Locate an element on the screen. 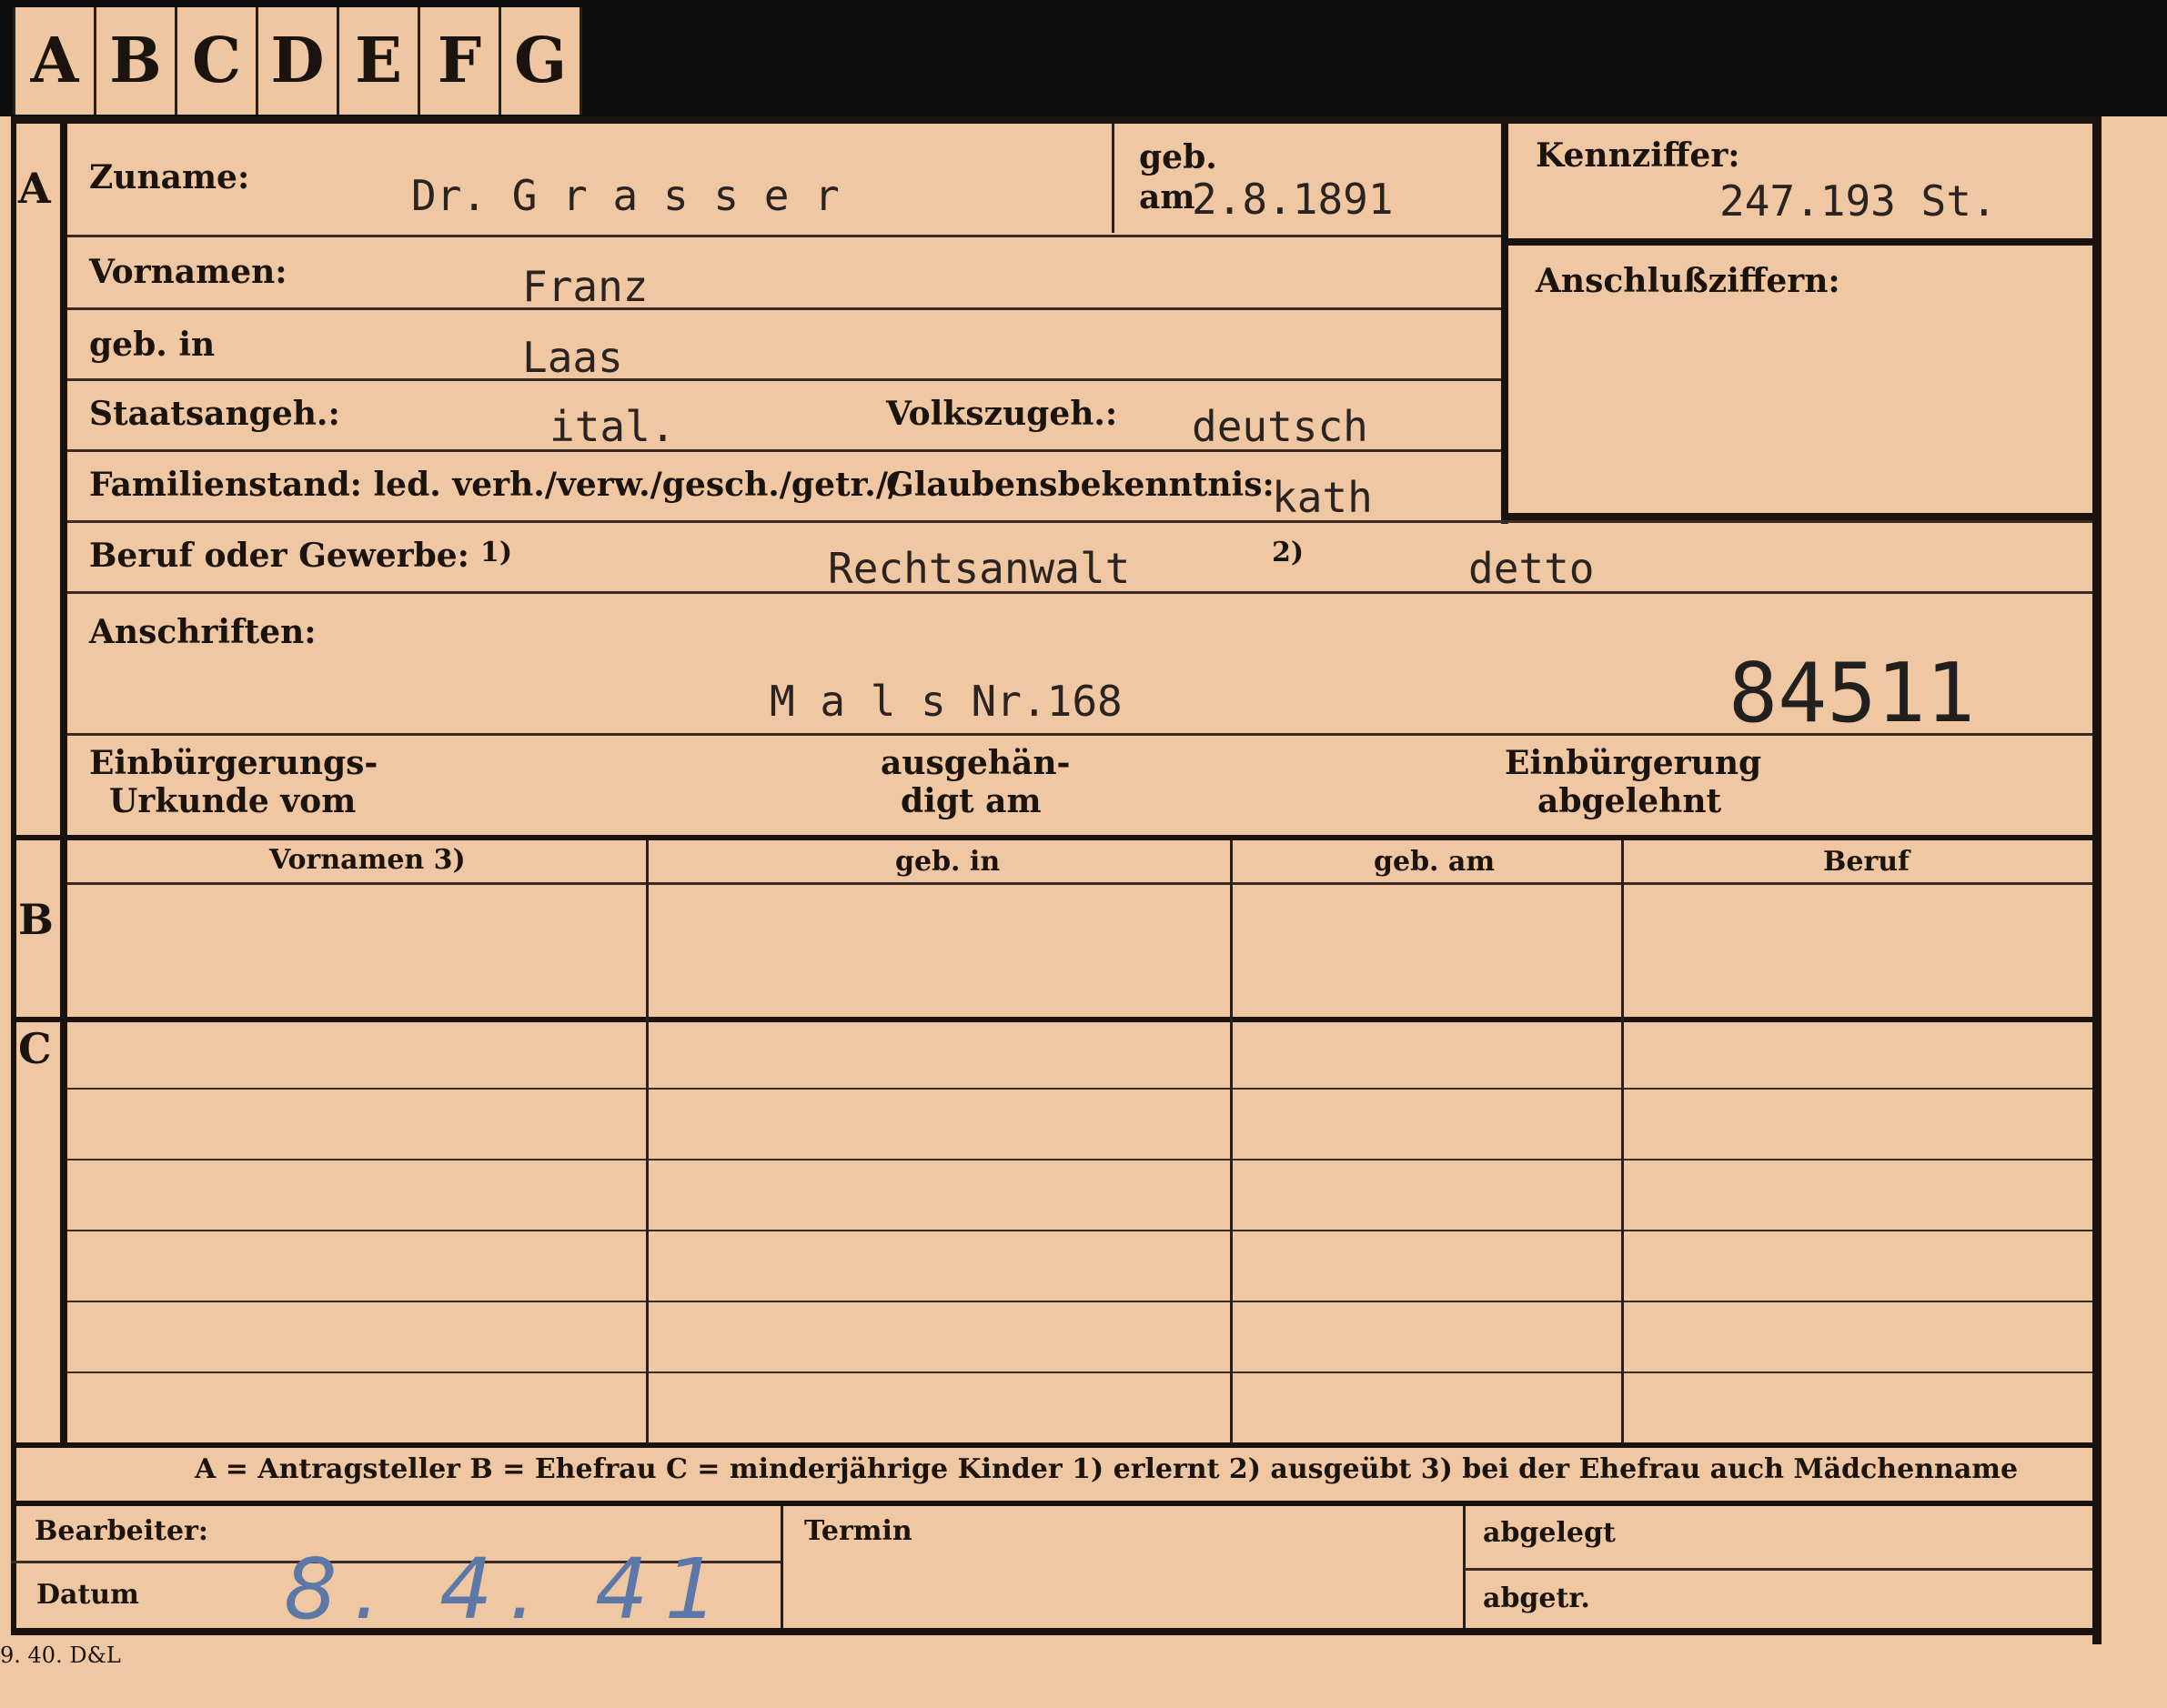 The width and height of the screenshot is (2167, 1708). print-code: 9. 40. D&L is located at coordinates (61, 1655).